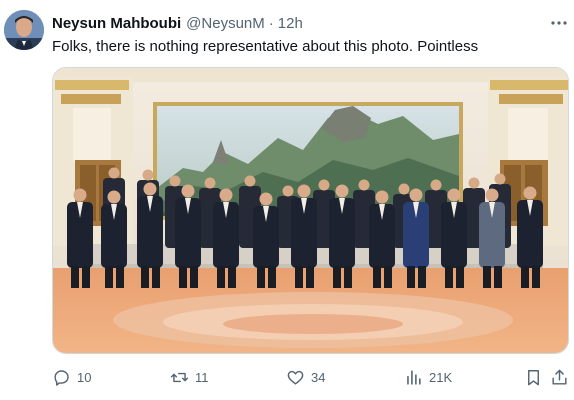  I want to click on tweet-timestamp: 12h, so click(290, 23).